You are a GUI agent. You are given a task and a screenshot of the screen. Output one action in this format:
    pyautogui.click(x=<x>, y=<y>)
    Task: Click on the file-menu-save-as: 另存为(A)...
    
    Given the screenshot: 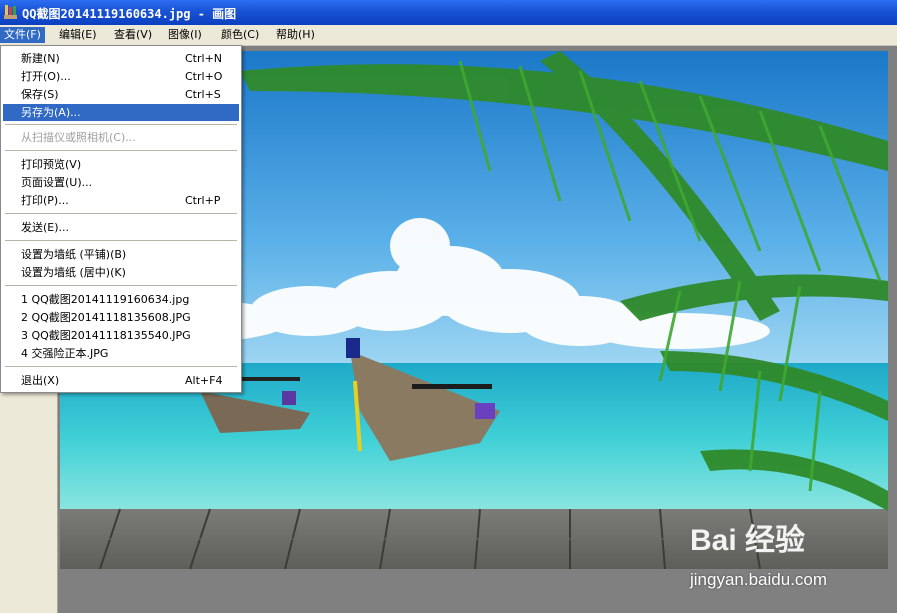 What is the action you would take?
    pyautogui.click(x=121, y=112)
    